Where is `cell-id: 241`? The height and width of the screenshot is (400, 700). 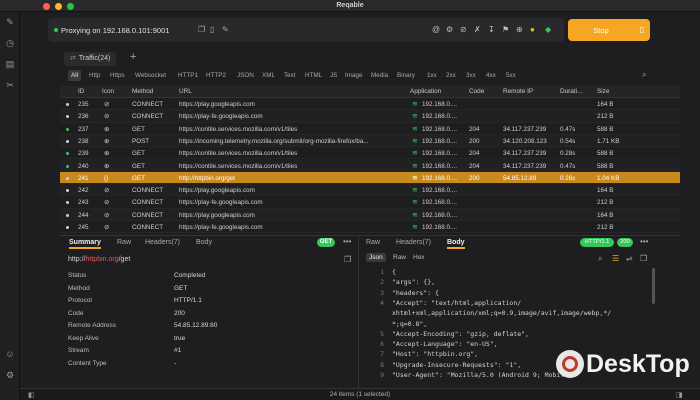
cell-id: 241 is located at coordinates (83, 178).